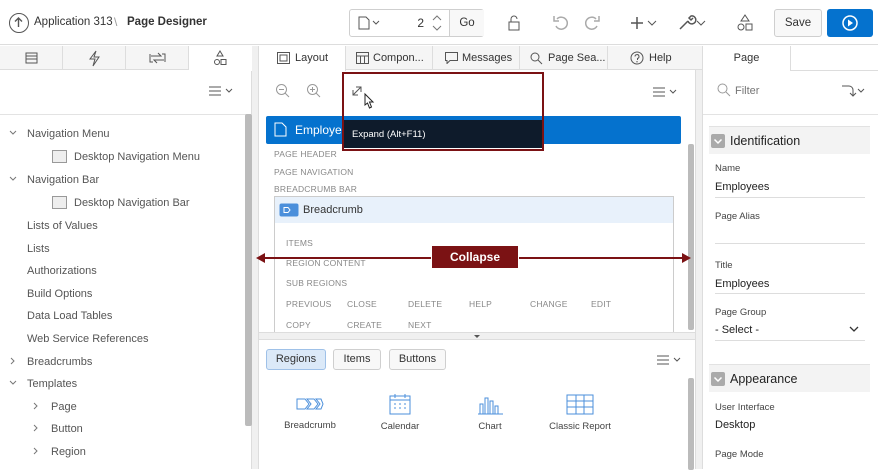  What do you see at coordinates (68, 452) in the screenshot?
I see `tree-item-region: Region` at bounding box center [68, 452].